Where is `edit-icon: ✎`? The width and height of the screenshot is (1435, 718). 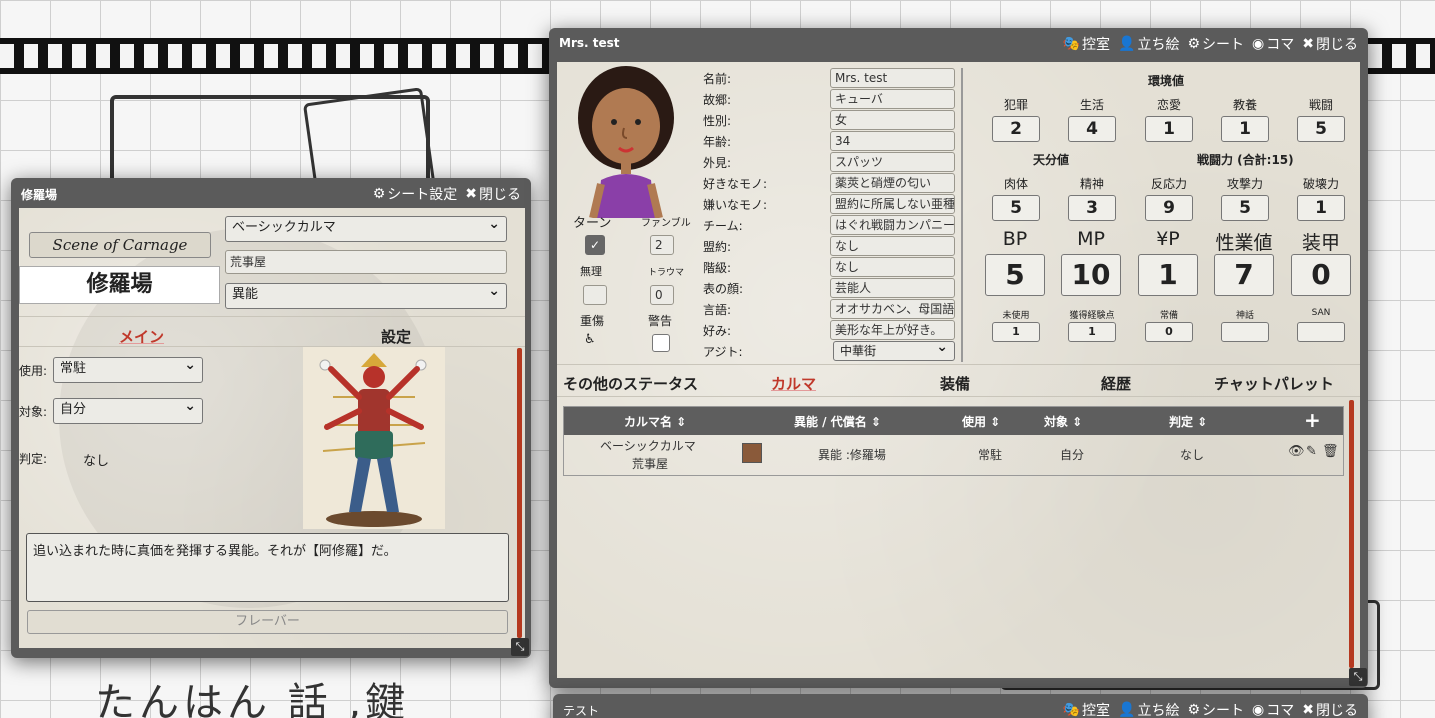
edit-icon: ✎ is located at coordinates (1311, 451).